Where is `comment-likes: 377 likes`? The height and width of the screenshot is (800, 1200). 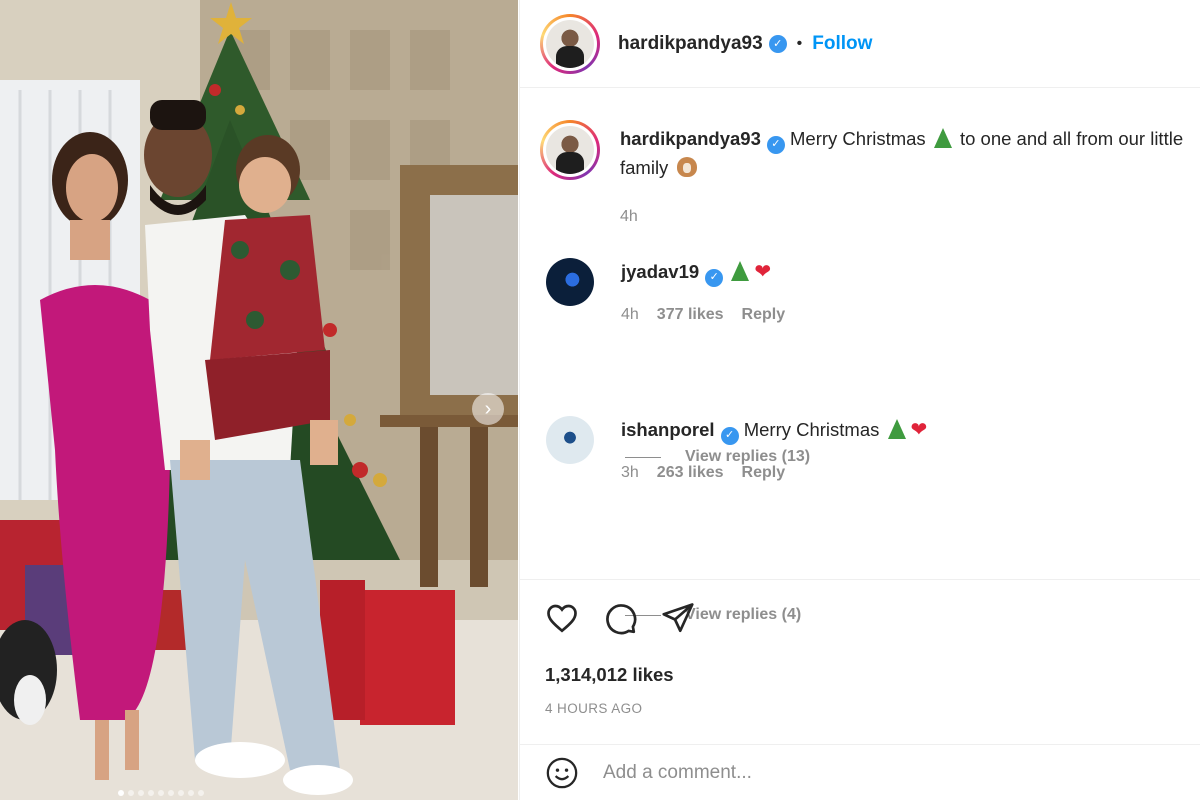 comment-likes: 377 likes is located at coordinates (690, 314).